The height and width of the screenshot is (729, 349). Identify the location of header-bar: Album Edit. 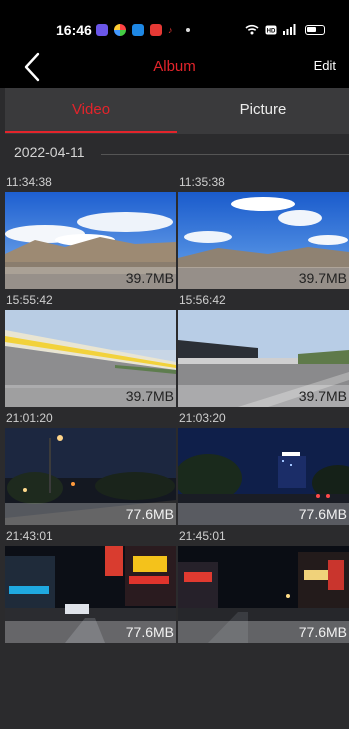
(174, 68).